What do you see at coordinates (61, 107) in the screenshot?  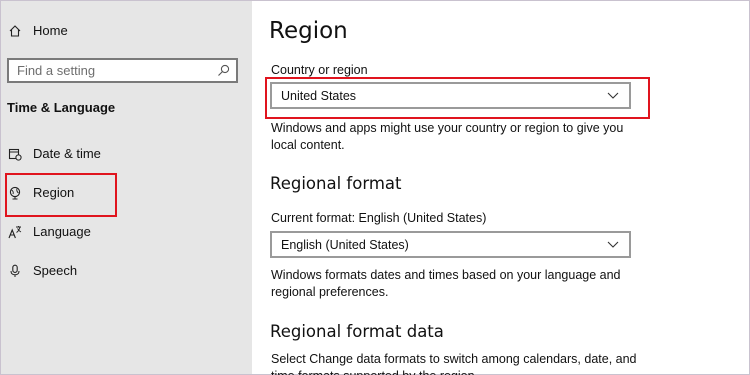 I see `section-title: Time & Language` at bounding box center [61, 107].